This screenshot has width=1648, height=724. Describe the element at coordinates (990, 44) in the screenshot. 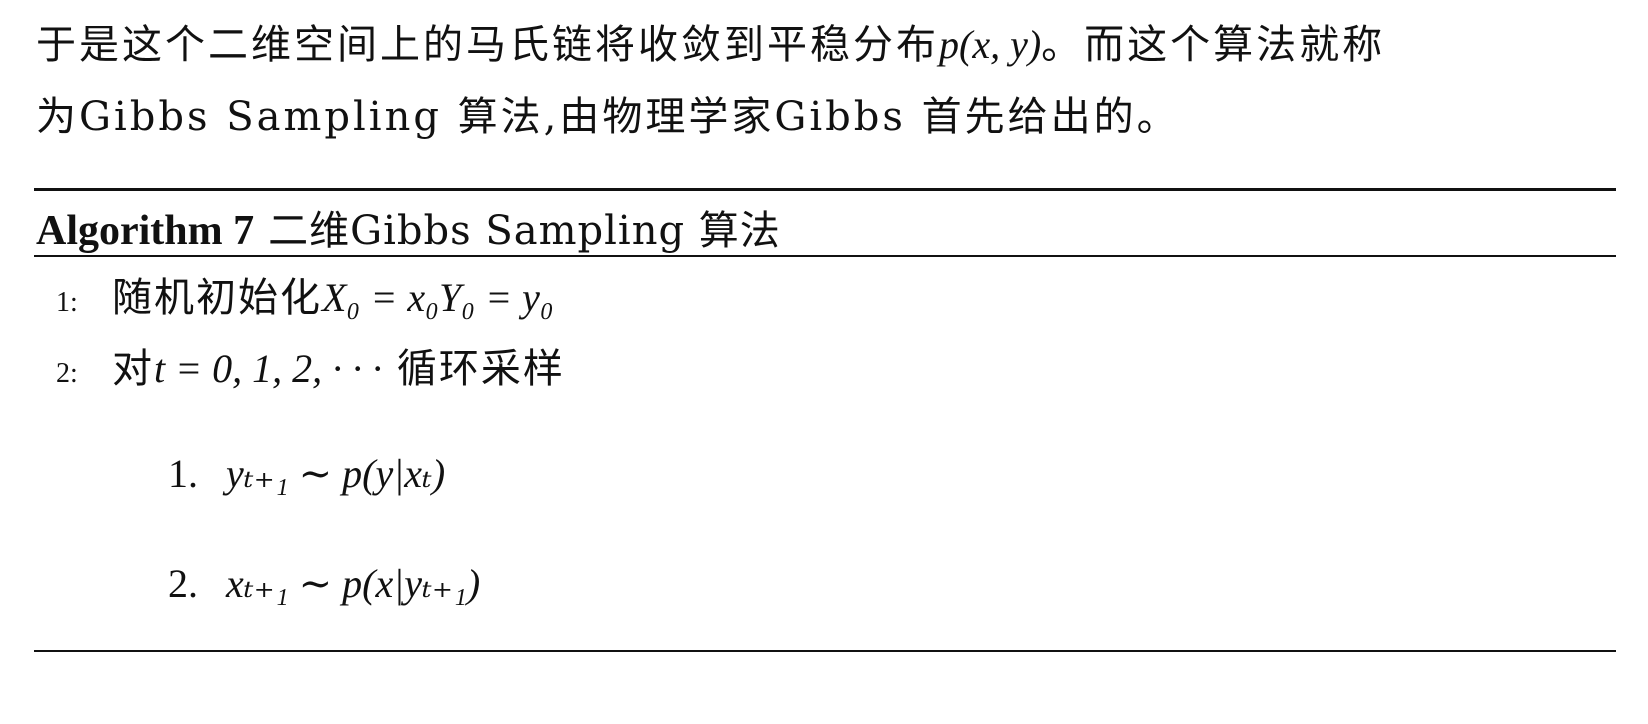

I see `distribution-formula: p(x, y)` at that location.